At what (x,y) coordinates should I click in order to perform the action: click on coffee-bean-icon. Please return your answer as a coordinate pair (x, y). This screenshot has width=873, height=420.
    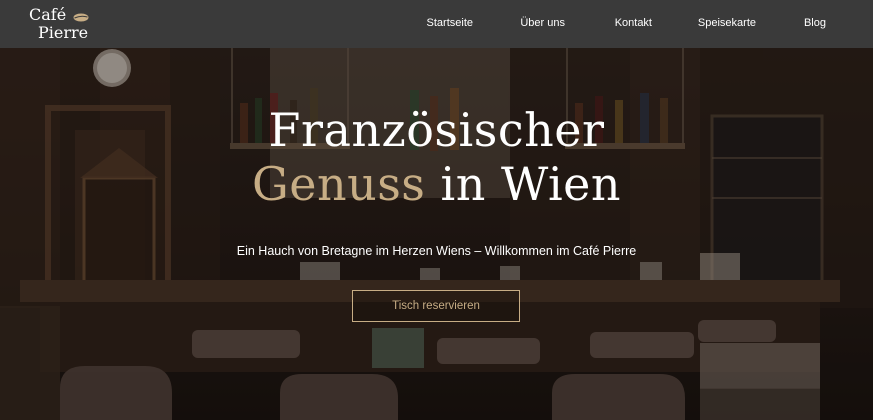
    Looking at the image, I should click on (81, 17).